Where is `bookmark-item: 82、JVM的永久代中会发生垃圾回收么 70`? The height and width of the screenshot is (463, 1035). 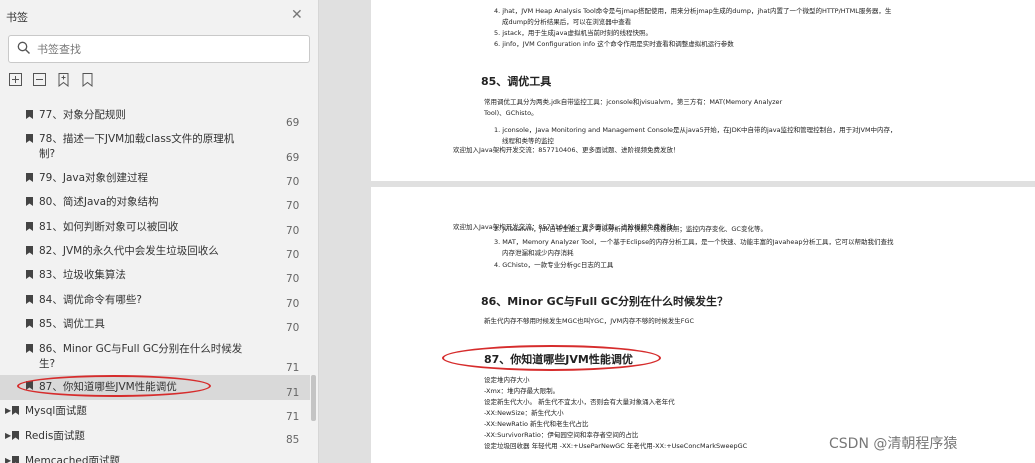 bookmark-item: 82、JVM的永久代中会发生垃圾回收么 70 is located at coordinates (155, 255).